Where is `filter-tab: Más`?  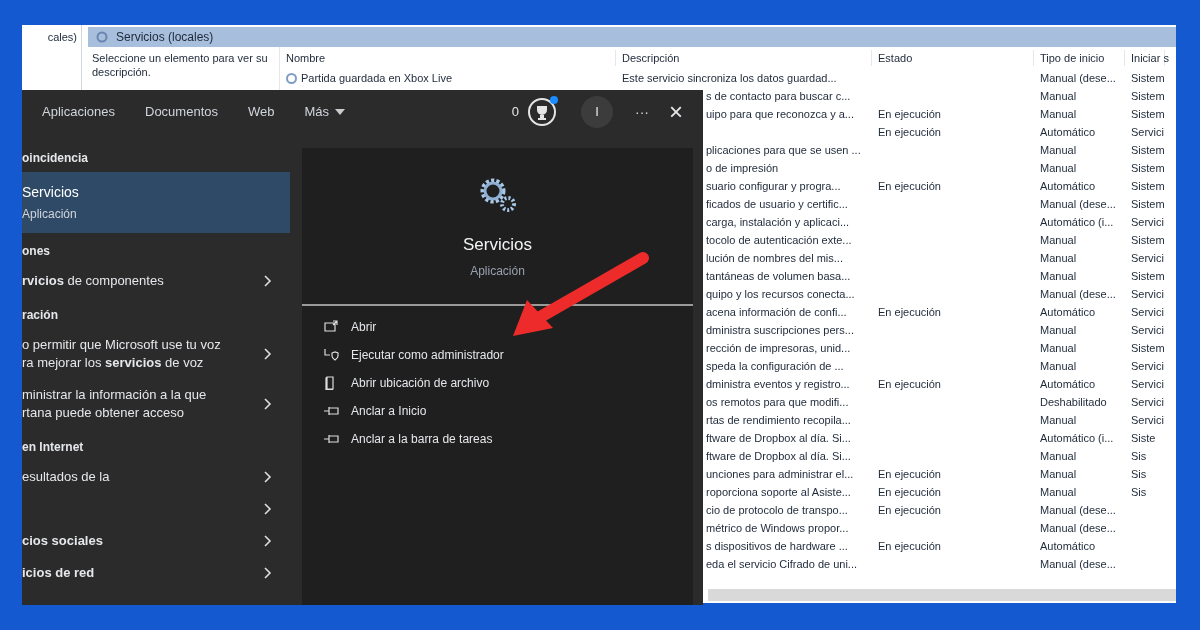 filter-tab: Más is located at coordinates (325, 112).